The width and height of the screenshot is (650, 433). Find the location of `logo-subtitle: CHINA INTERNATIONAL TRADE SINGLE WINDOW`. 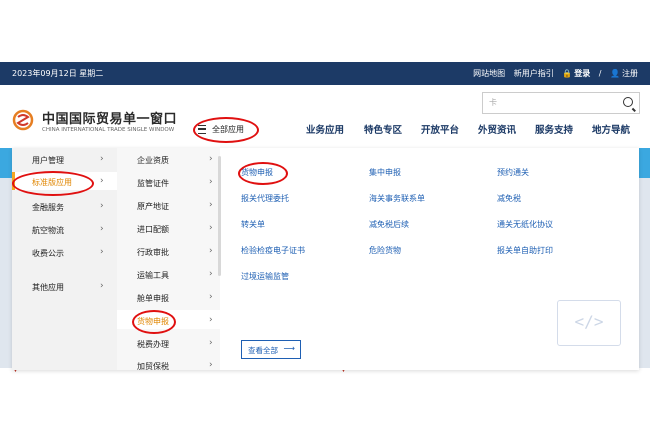

logo-subtitle: CHINA INTERNATIONAL TRADE SINGLE WINDOW is located at coordinates (108, 130).